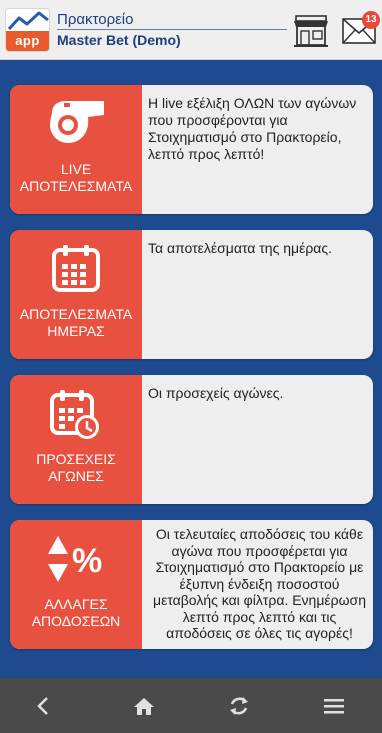 The width and height of the screenshot is (382, 733). Describe the element at coordinates (76, 169) in the screenshot. I see `card-title-line1: LIVE` at that location.